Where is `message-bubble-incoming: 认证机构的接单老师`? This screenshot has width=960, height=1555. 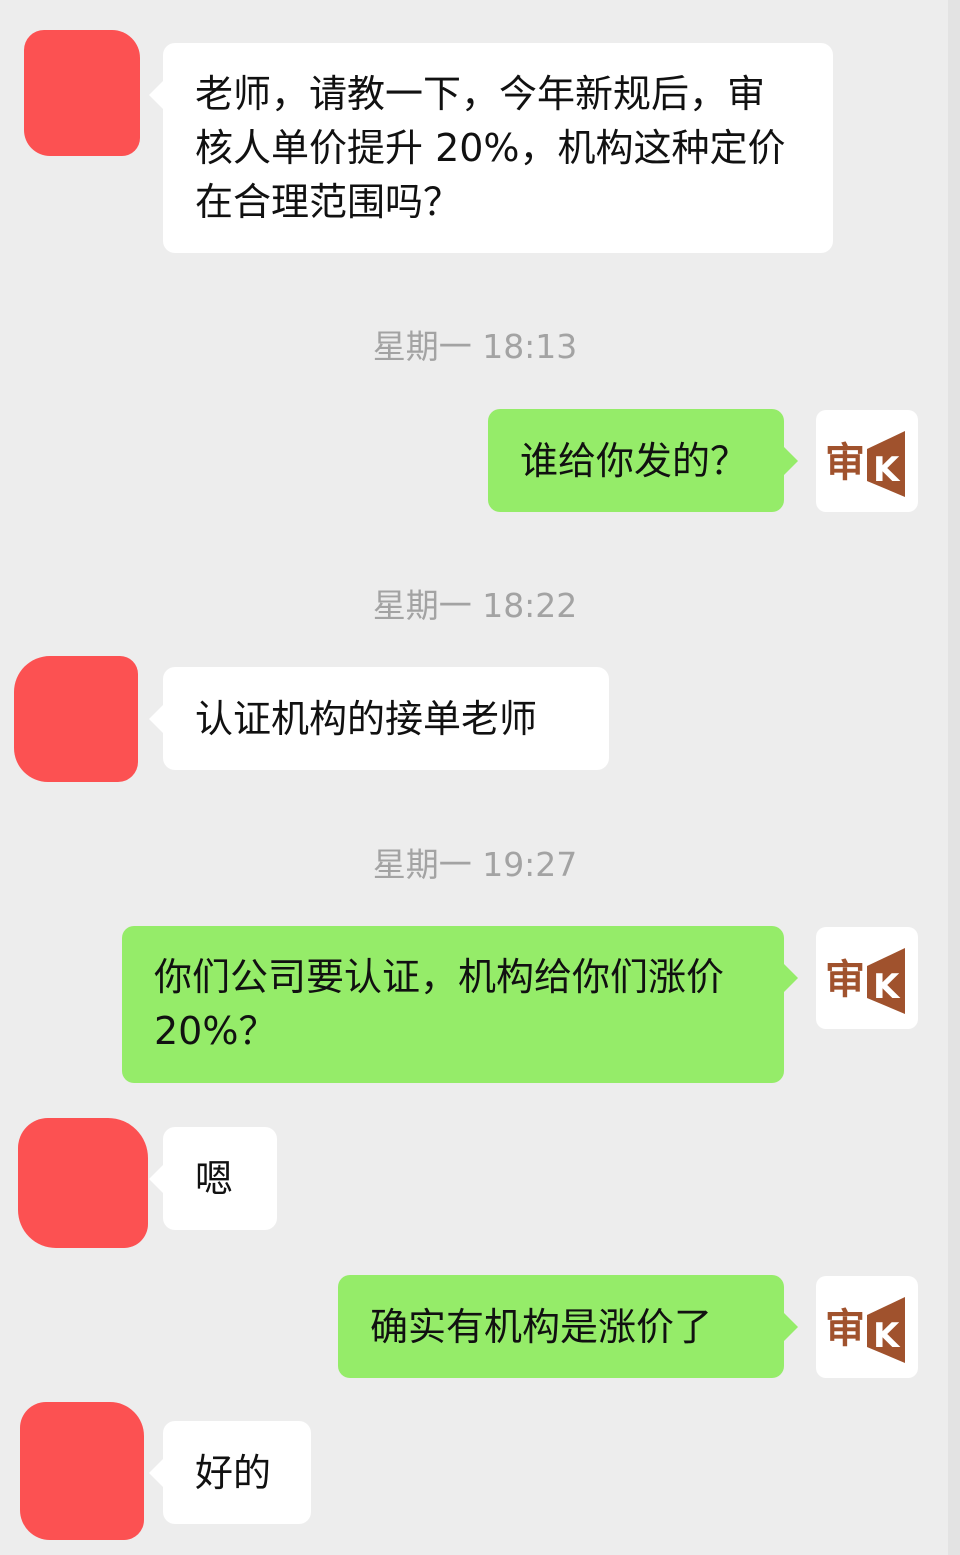
message-bubble-incoming: 认证机构的接单老师 is located at coordinates (379, 718).